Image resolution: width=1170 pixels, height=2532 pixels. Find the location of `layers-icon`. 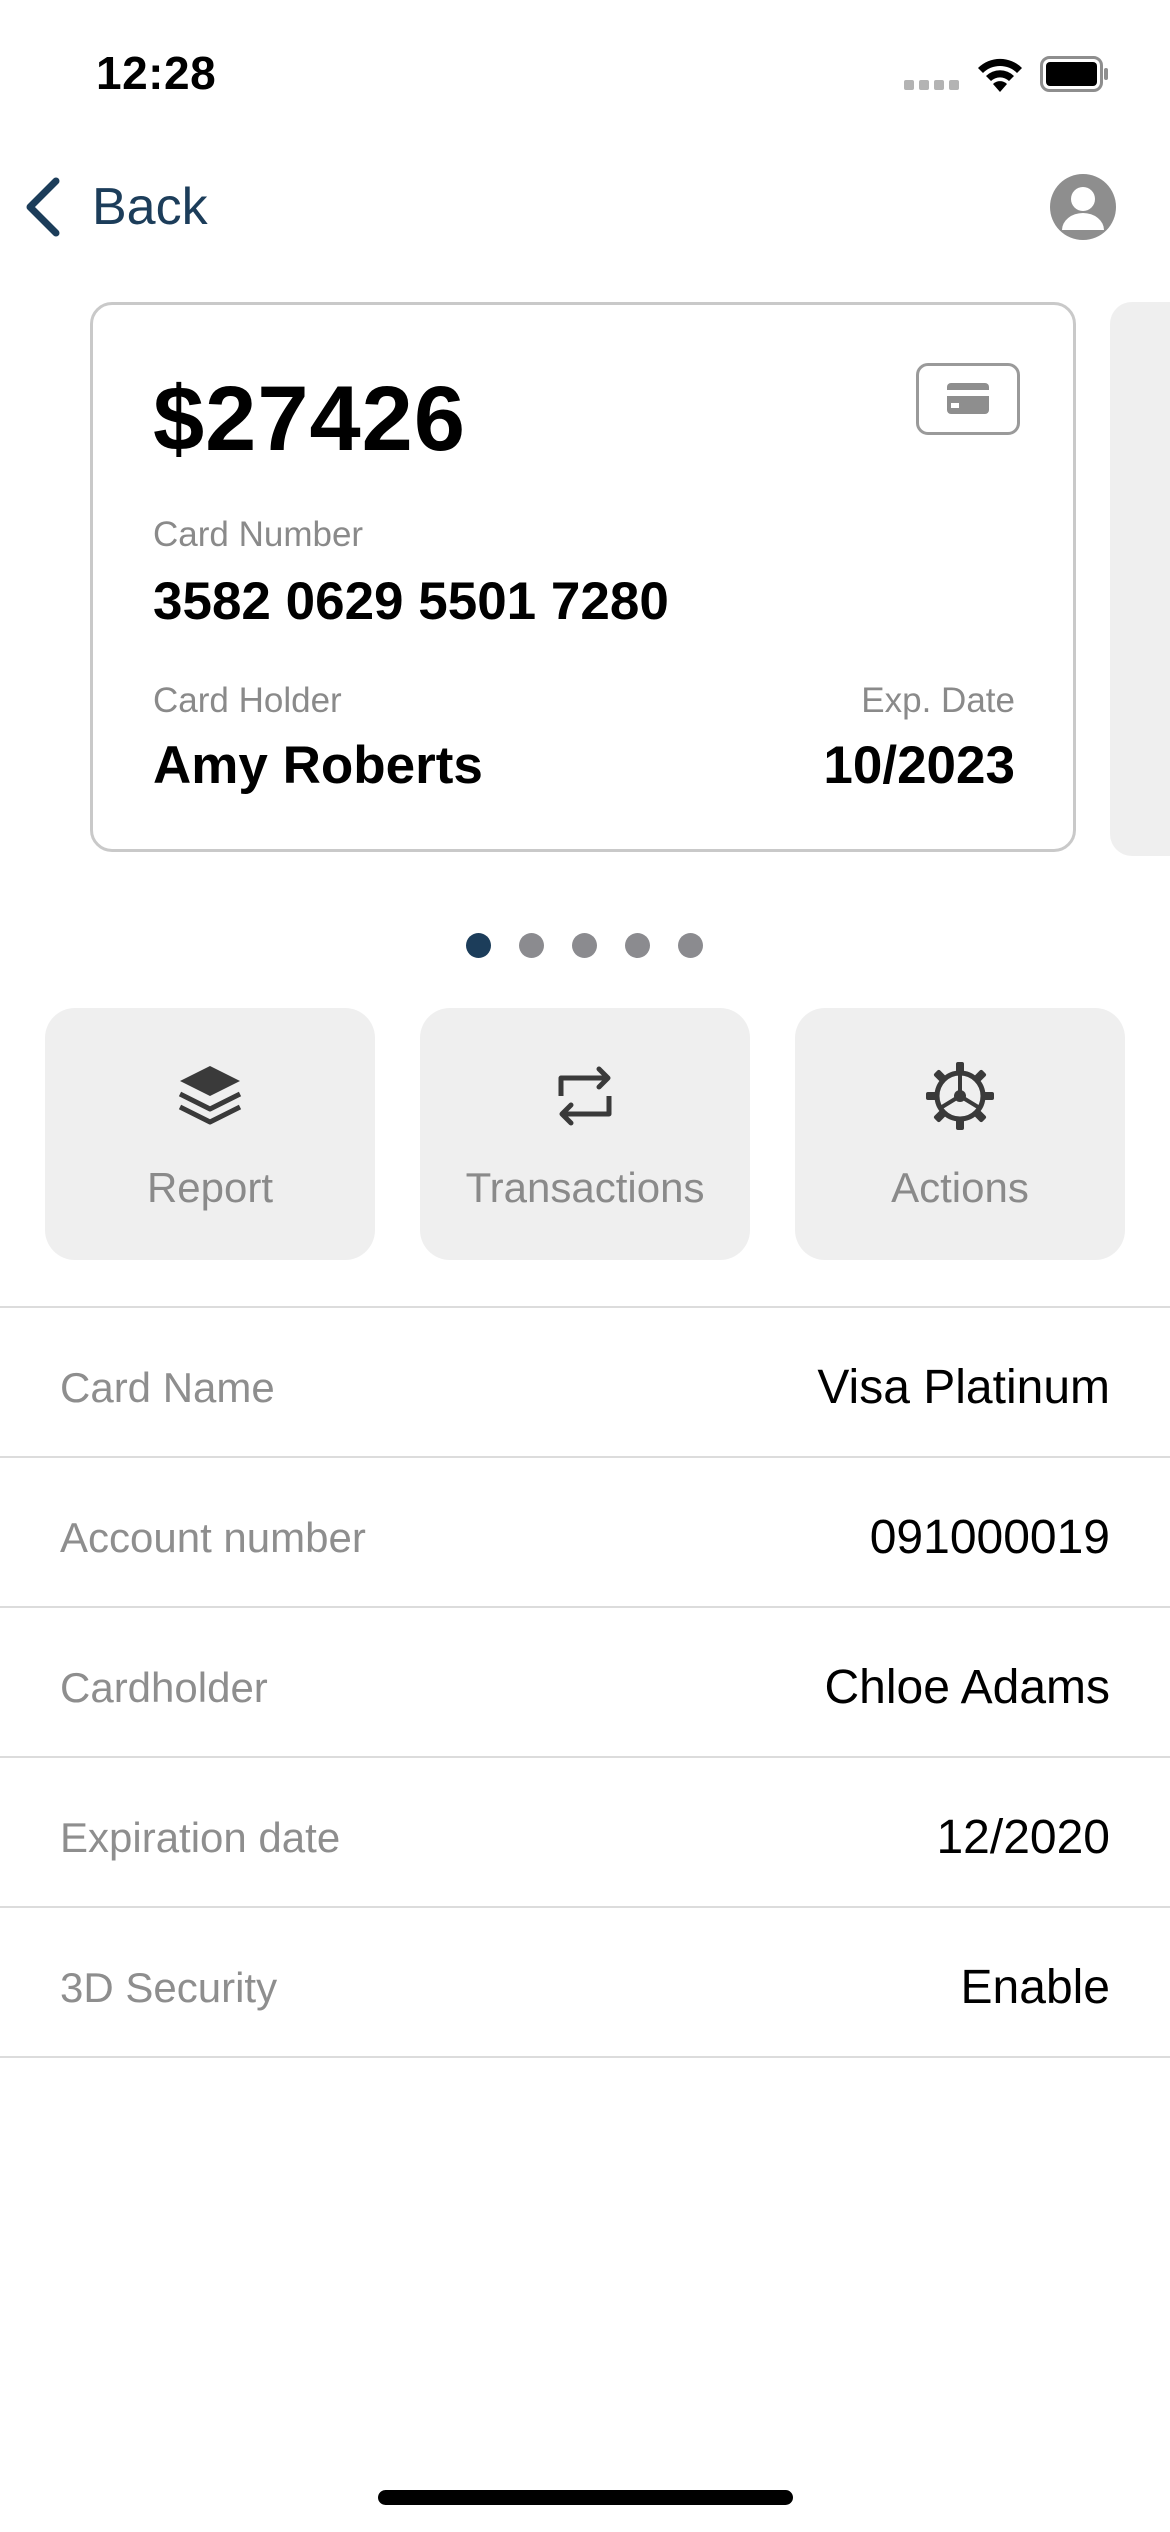

layers-icon is located at coordinates (210, 1095).